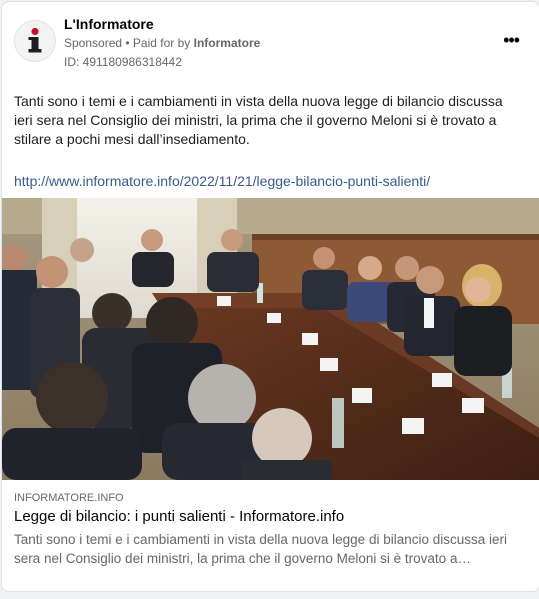 This screenshot has width=539, height=599. I want to click on page-avatar, so click(35, 41).